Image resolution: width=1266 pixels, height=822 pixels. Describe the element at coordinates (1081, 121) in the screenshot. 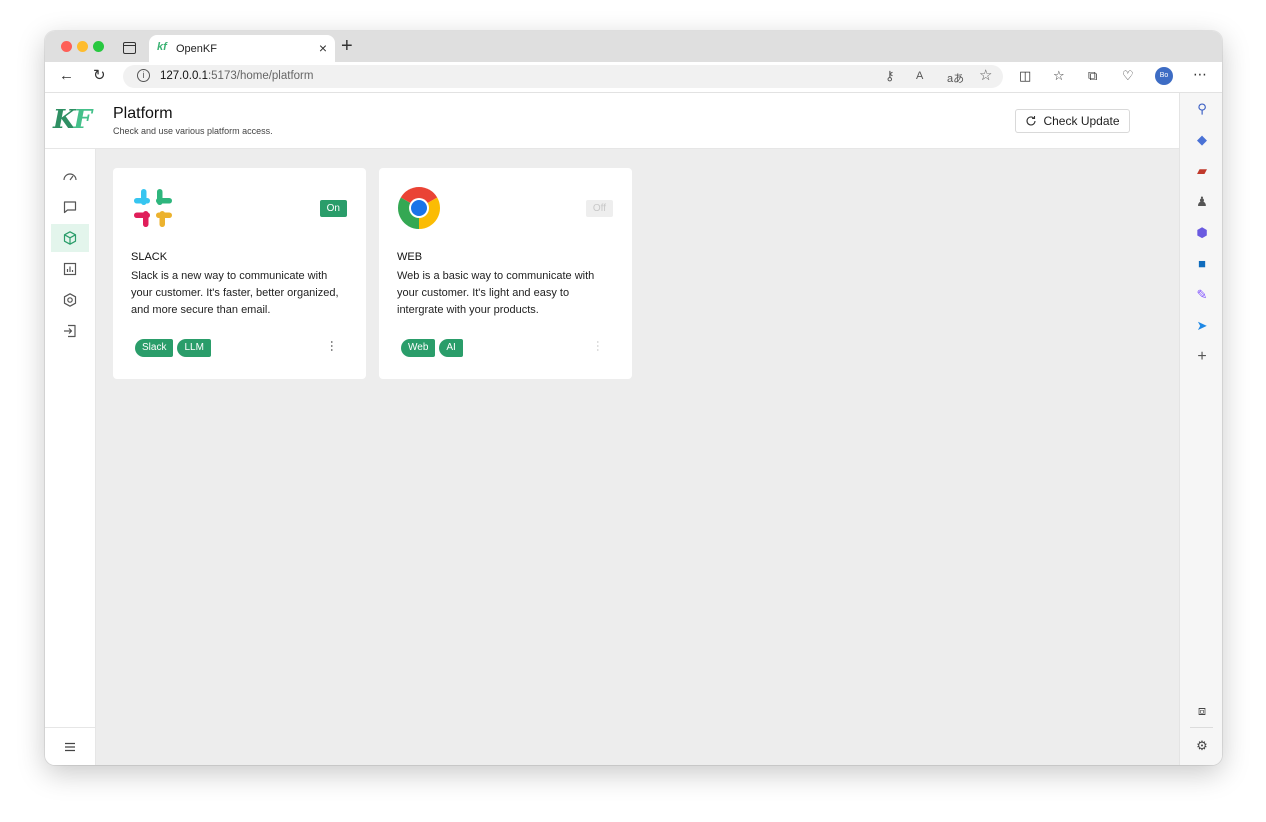

I see `check-update-label: Check Update` at that location.